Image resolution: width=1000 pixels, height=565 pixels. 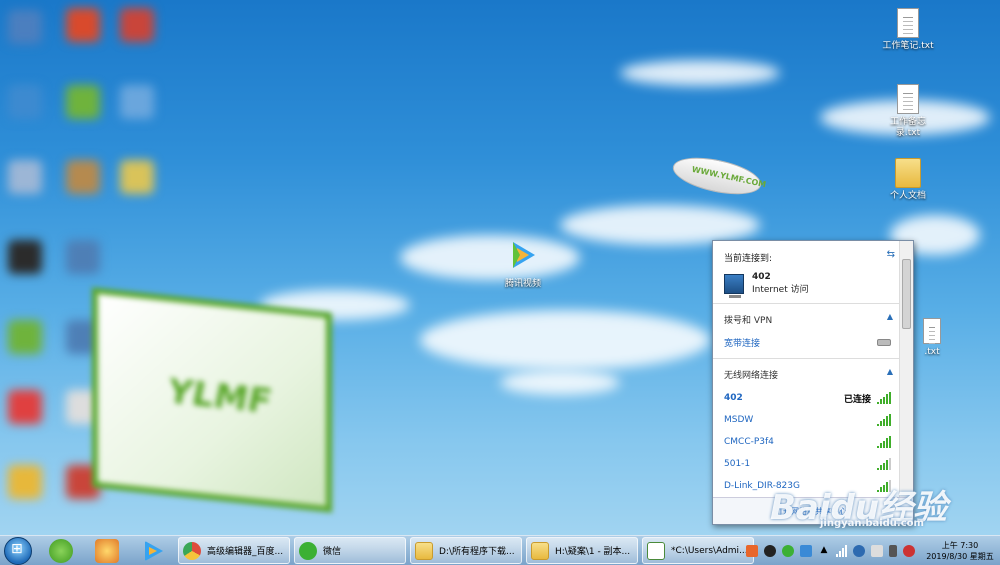 What do you see at coordinates (872, 523) in the screenshot?
I see `baidu-watermark-url: jingyan.baidu.com` at bounding box center [872, 523].